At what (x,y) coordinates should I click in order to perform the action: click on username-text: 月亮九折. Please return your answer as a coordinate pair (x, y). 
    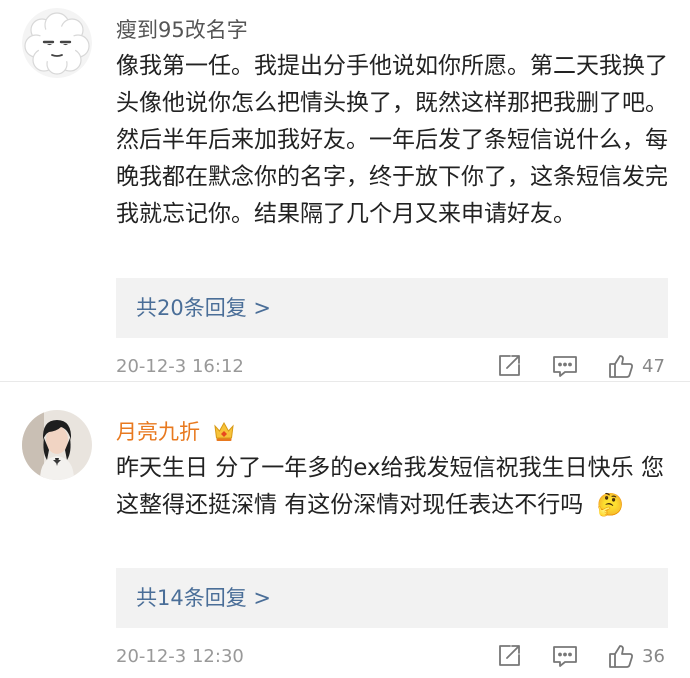
    Looking at the image, I should click on (158, 432).